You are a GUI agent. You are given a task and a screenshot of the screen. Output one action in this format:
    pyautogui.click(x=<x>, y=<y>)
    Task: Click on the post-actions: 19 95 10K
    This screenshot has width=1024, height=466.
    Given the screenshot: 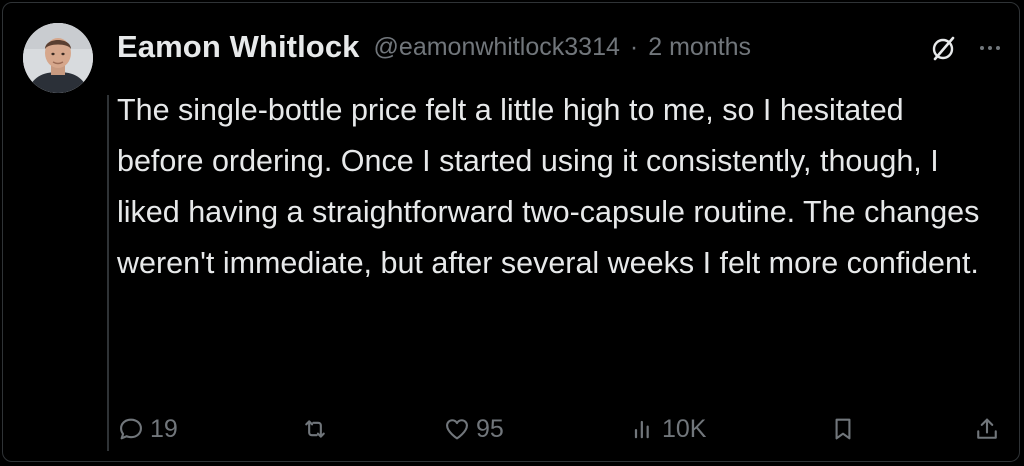 What is the action you would take?
    pyautogui.click(x=562, y=429)
    